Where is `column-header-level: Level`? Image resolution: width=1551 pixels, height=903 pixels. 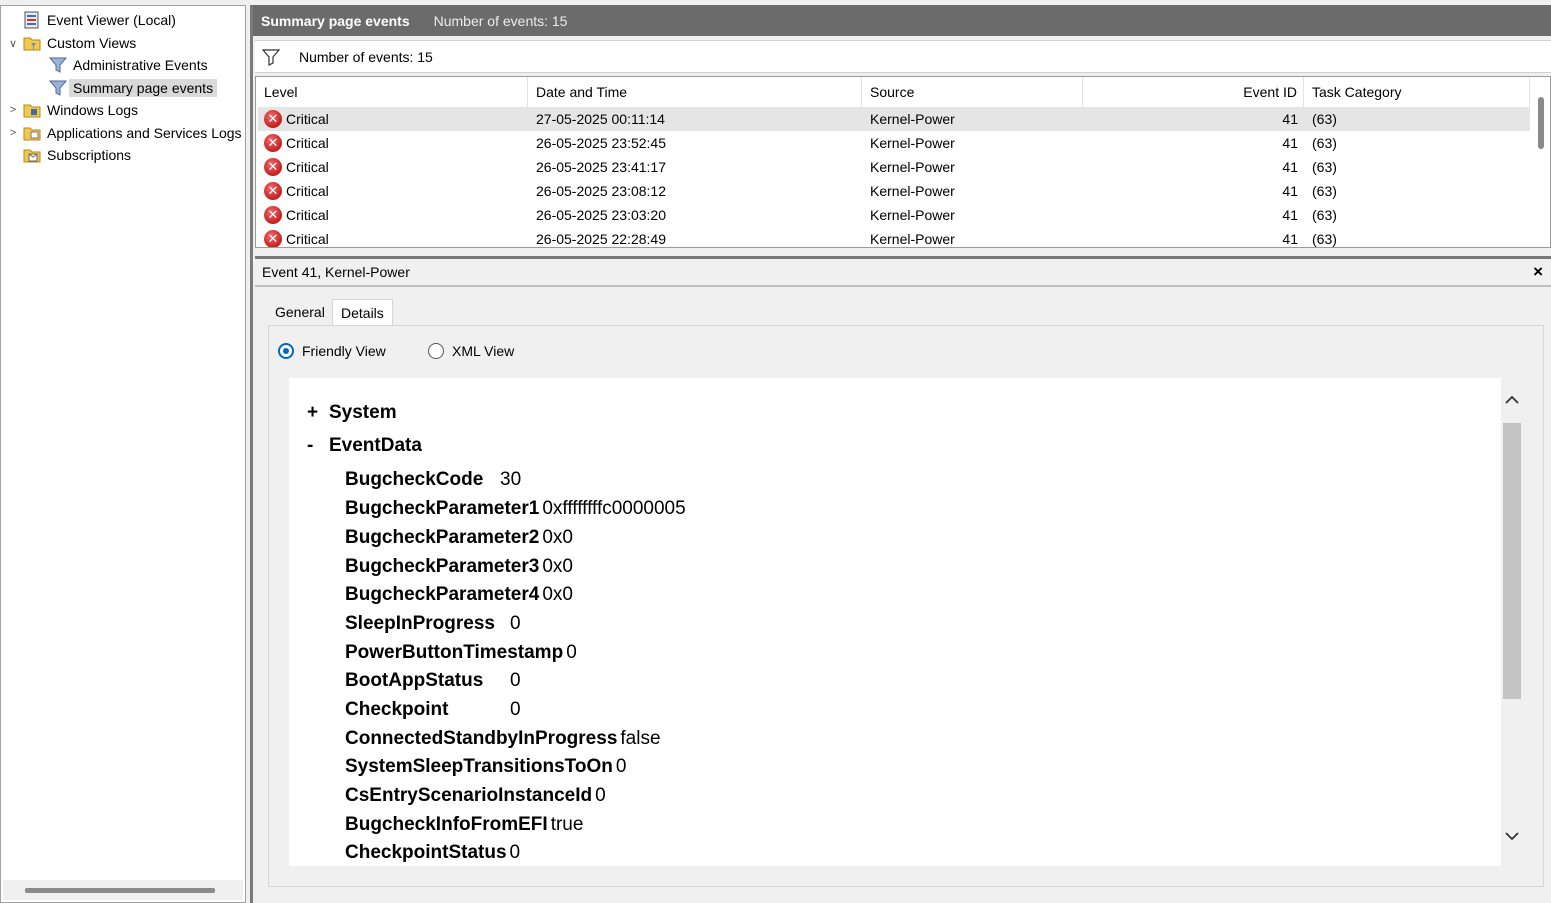 column-header-level: Level is located at coordinates (392, 92).